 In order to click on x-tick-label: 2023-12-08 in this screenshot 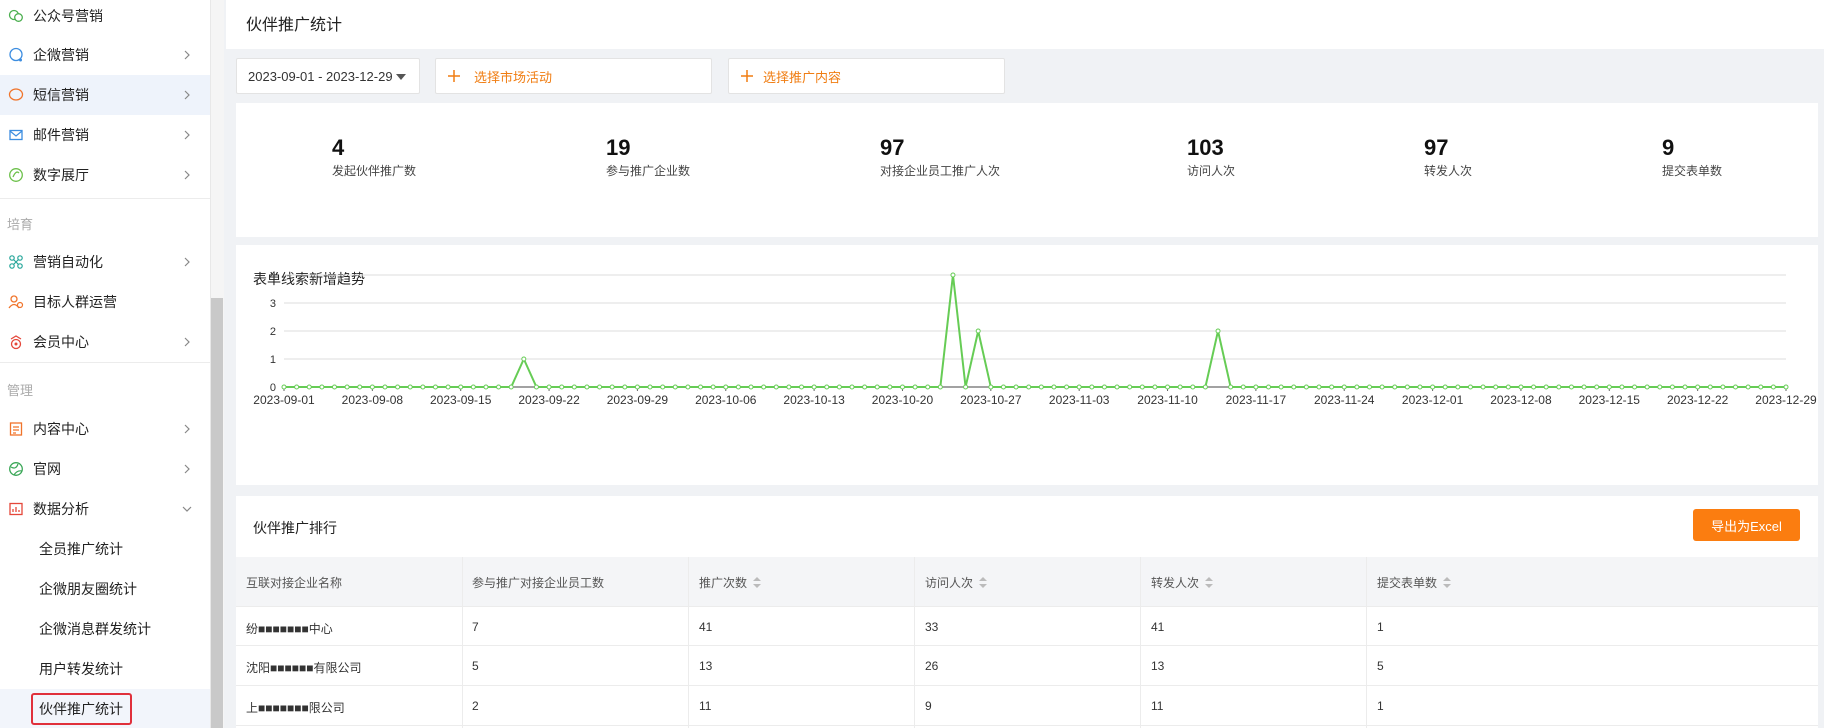, I will do `click(1521, 400)`.